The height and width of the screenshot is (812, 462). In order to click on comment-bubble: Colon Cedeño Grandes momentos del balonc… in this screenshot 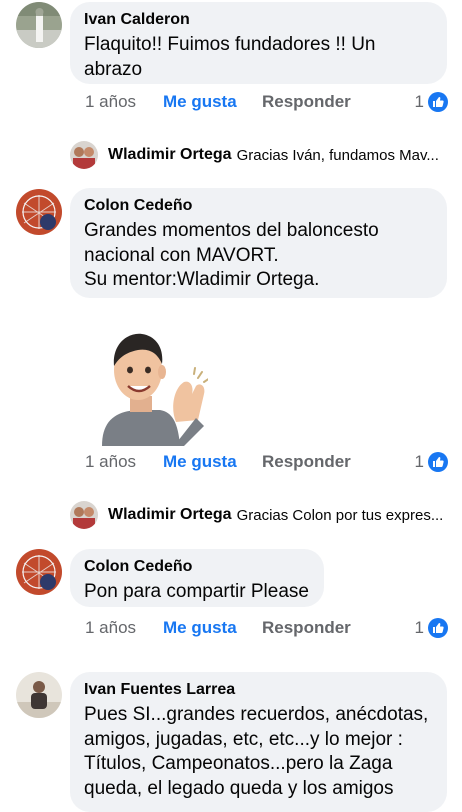, I will do `click(258, 243)`.